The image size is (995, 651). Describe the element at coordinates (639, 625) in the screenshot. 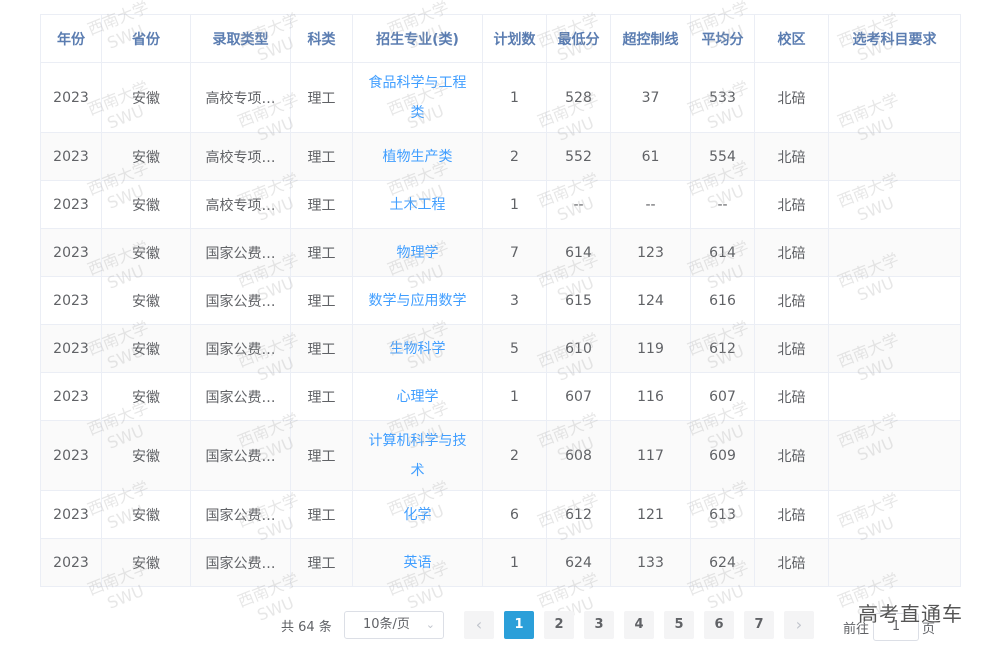

I see `page-button-4: 4` at that location.